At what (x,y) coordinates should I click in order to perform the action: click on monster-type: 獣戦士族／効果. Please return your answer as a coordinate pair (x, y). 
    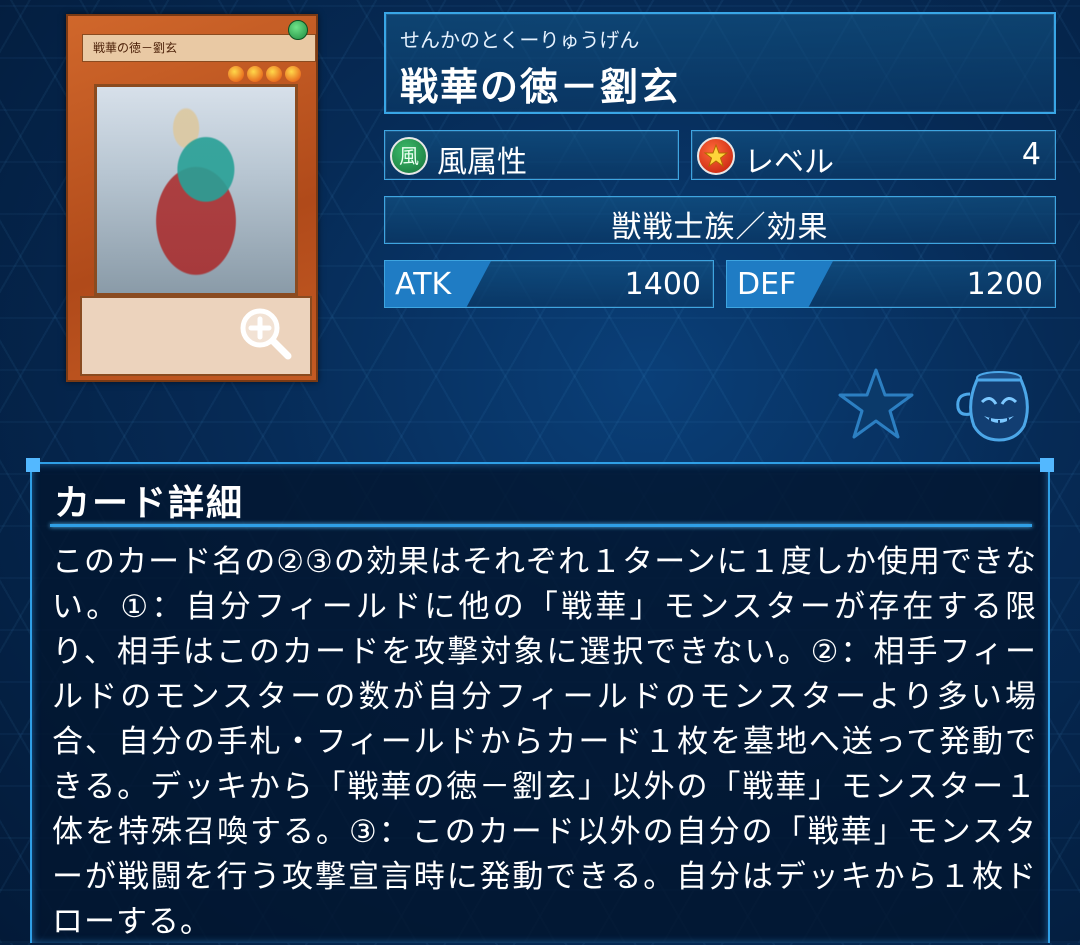
    Looking at the image, I should click on (720, 227).